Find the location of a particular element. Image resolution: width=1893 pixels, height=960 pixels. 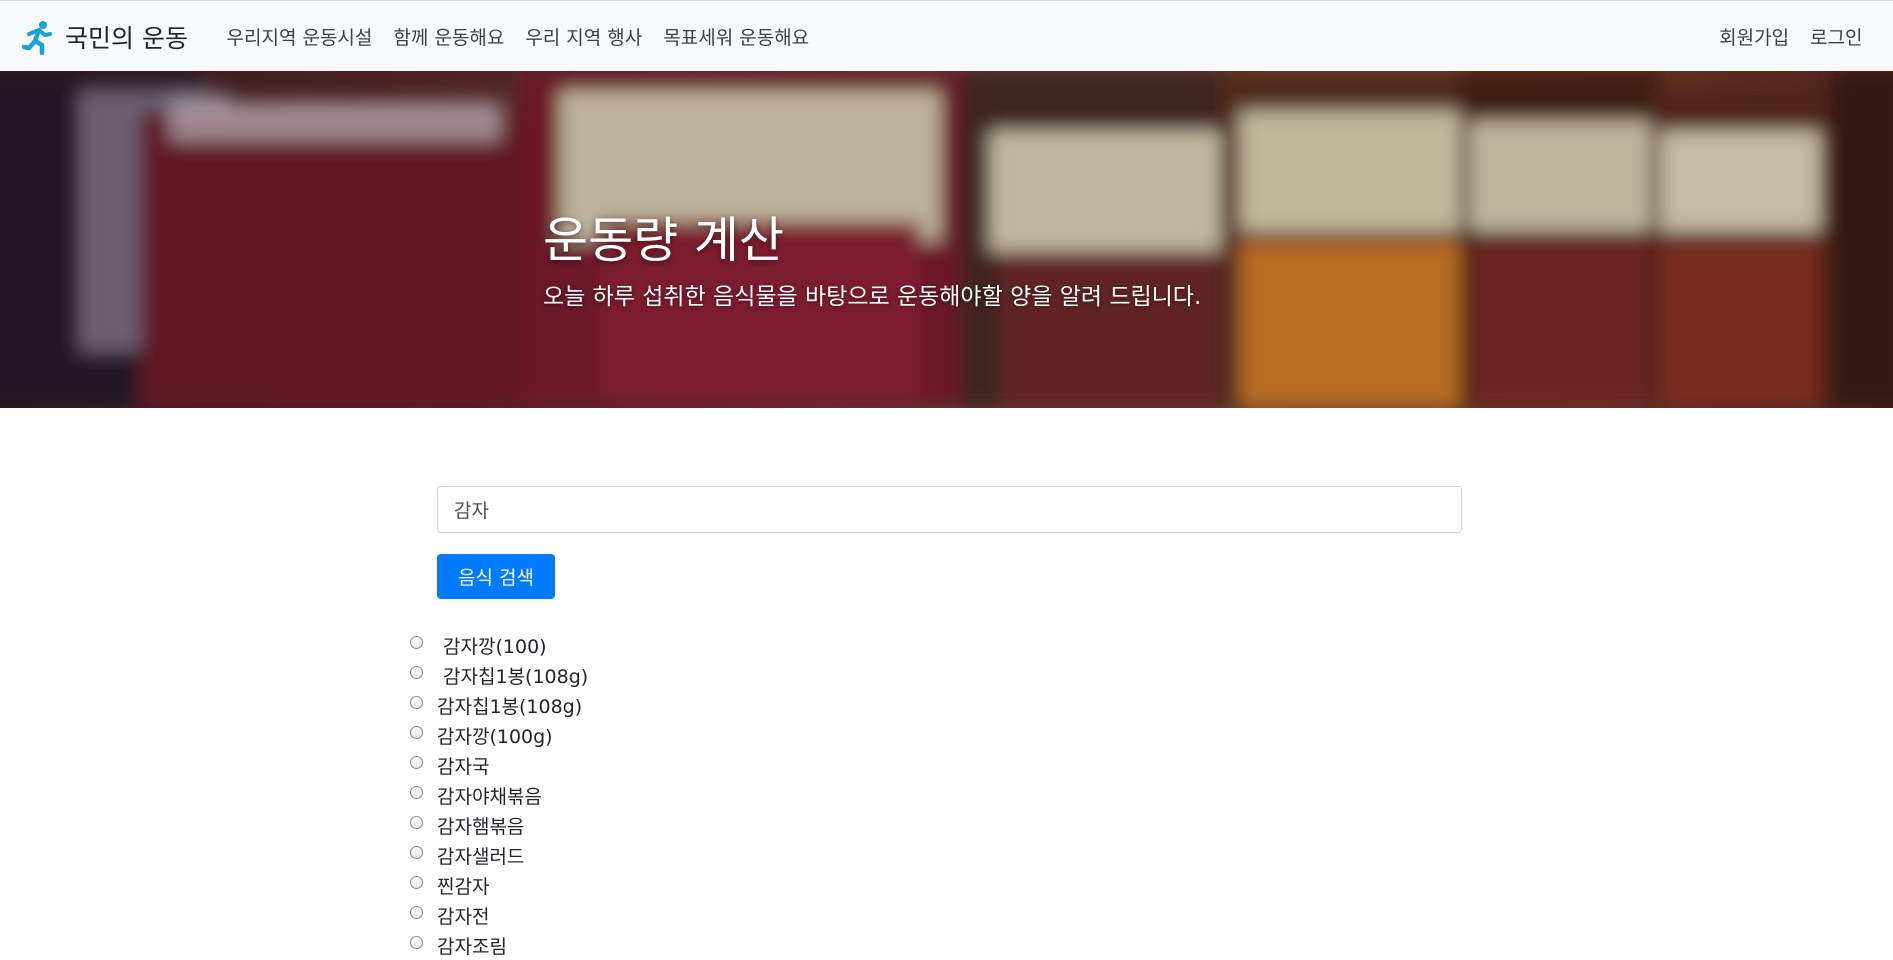

nav-exercise-together: 함께 운동해요 is located at coordinates (449, 36).